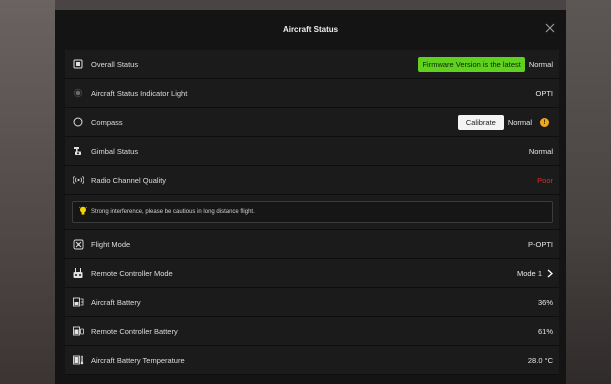 Image resolution: width=611 pixels, height=384 pixels. What do you see at coordinates (545, 331) in the screenshot?
I see `rc-battery-value: 61%` at bounding box center [545, 331].